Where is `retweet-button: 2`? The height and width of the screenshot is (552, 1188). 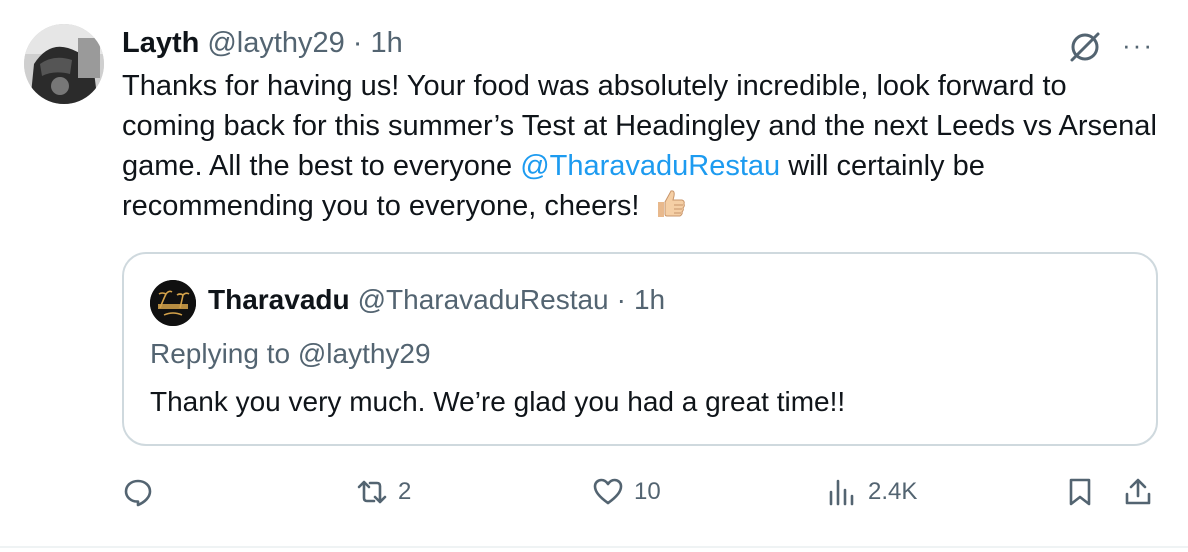
retweet-button: 2 is located at coordinates (383, 492).